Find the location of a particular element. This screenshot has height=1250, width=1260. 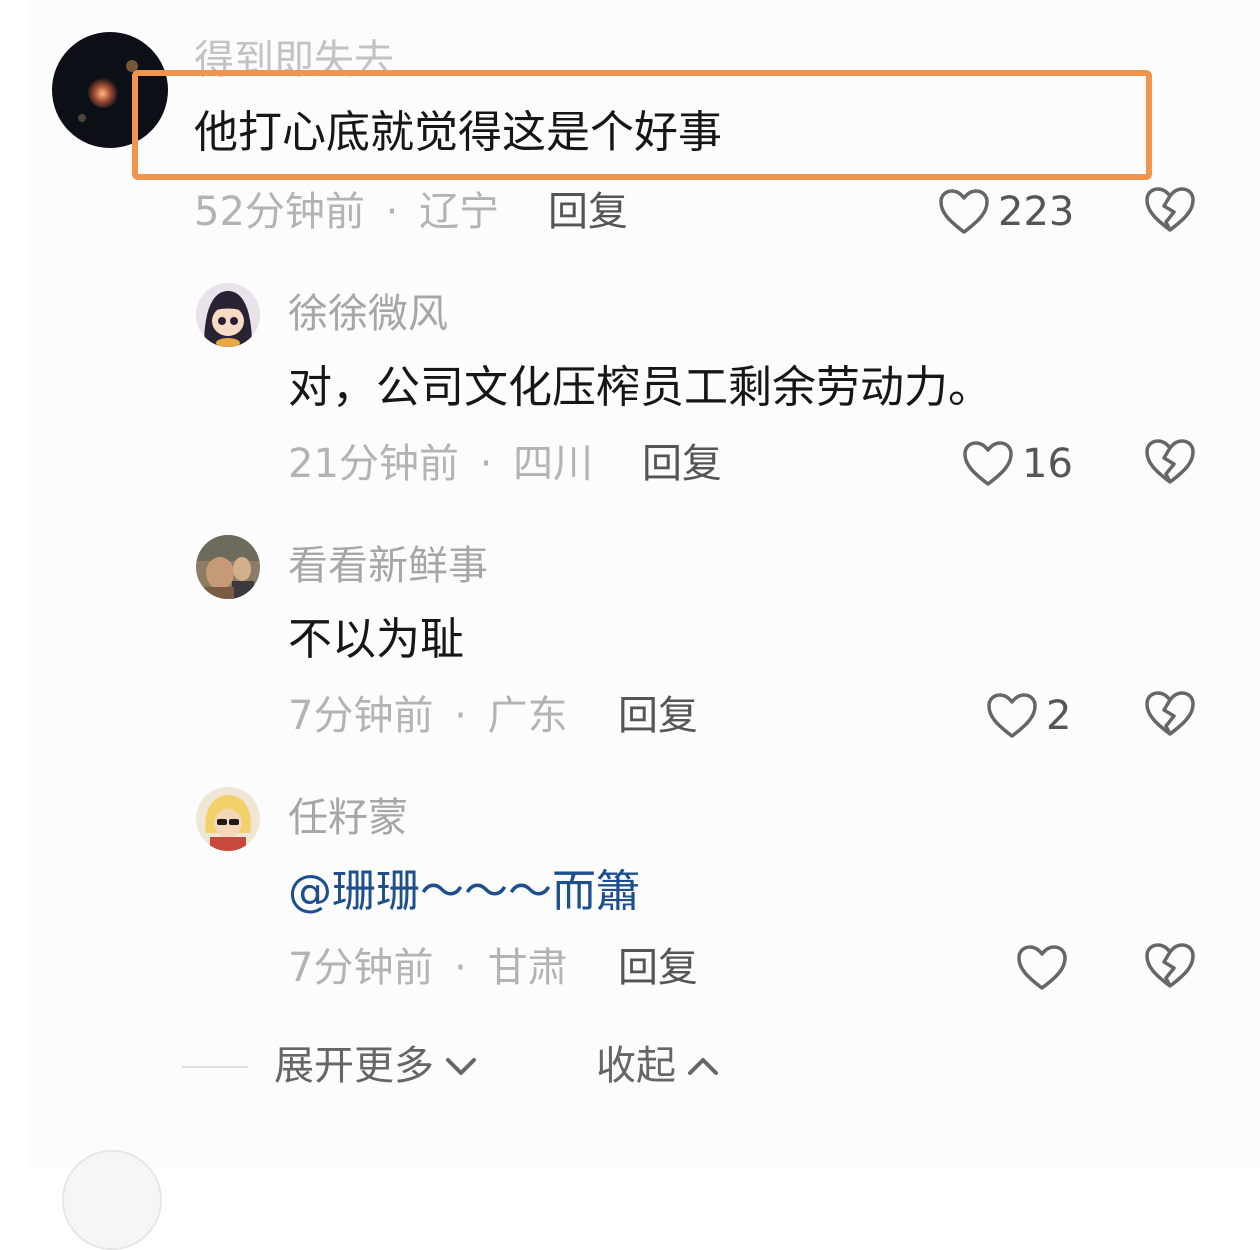

chevron-down-icon is located at coordinates (461, 1066).